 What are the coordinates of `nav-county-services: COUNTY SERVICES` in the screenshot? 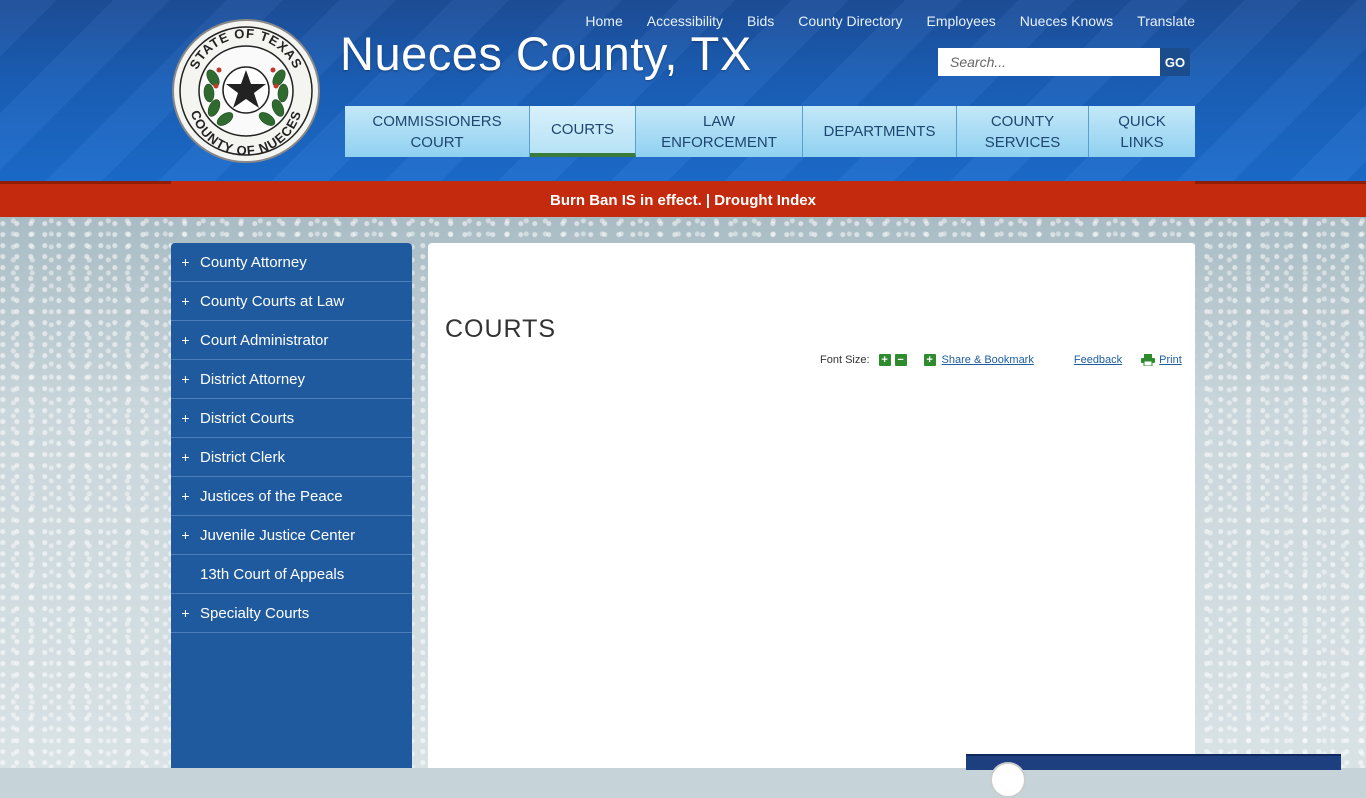 It's located at (1023, 131).